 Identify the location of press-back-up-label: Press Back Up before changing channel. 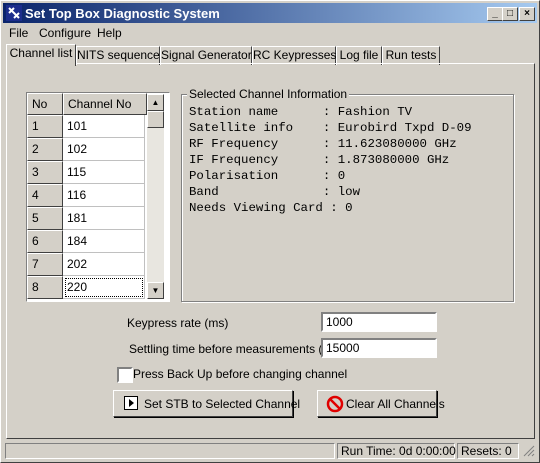
(240, 374).